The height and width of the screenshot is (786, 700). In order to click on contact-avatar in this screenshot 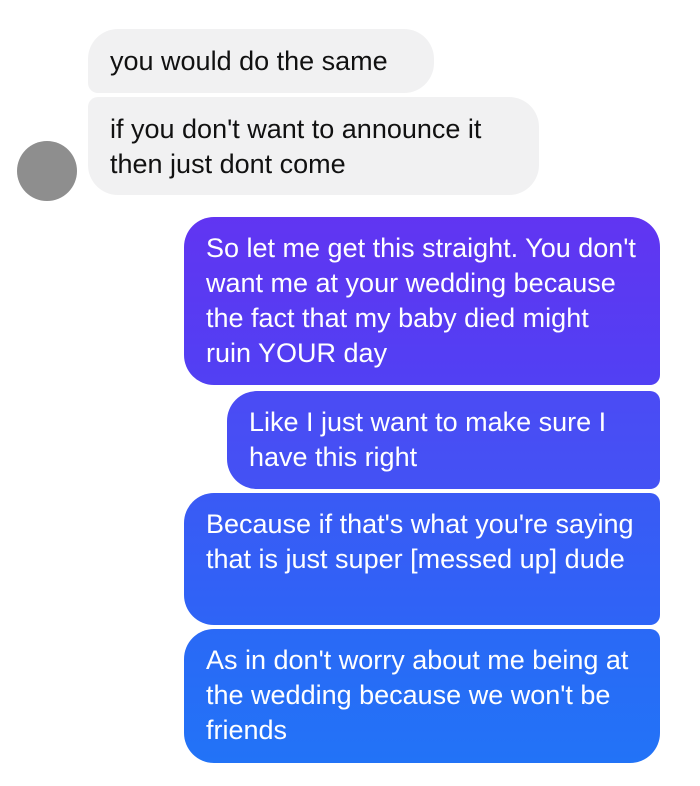, I will do `click(47, 171)`.